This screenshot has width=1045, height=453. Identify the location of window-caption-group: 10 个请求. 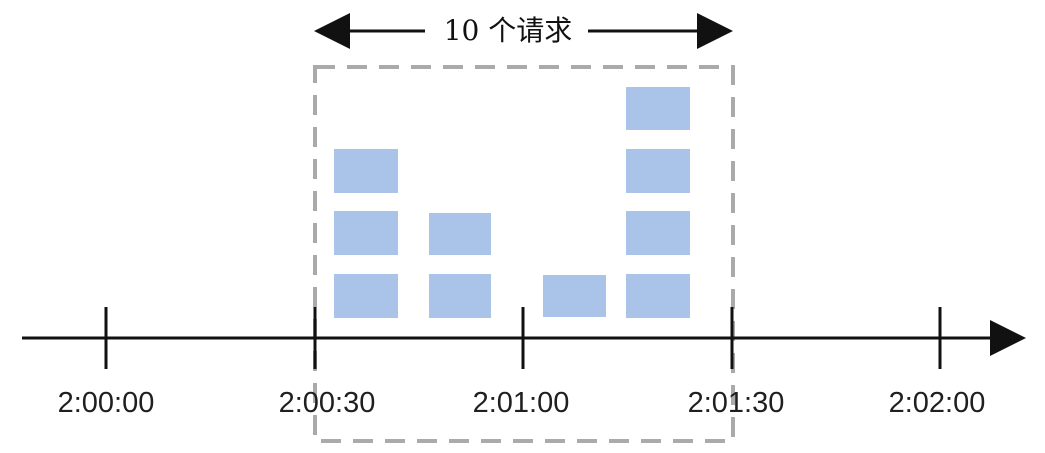
(523, 31).